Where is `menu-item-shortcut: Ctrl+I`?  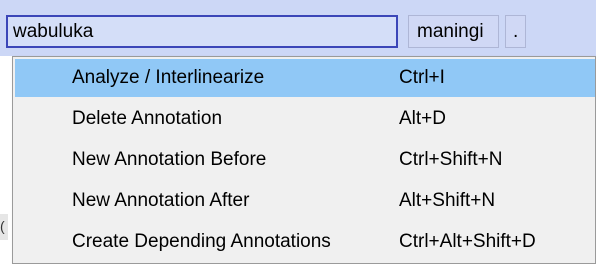
menu-item-shortcut: Ctrl+I is located at coordinates (422, 77).